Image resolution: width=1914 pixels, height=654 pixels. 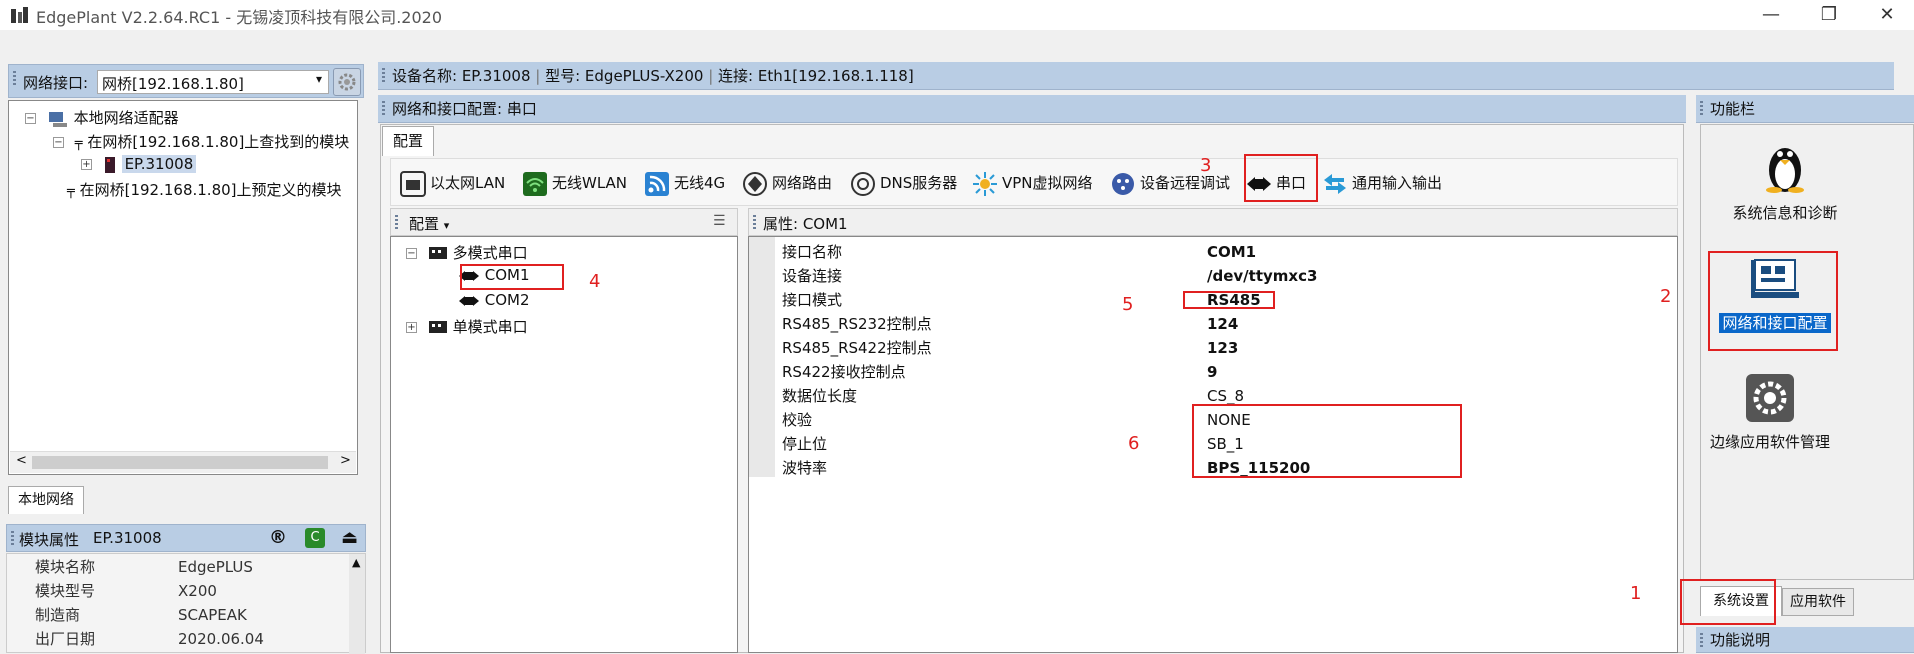 What do you see at coordinates (595, 281) in the screenshot?
I see `annotation-4: 4` at bounding box center [595, 281].